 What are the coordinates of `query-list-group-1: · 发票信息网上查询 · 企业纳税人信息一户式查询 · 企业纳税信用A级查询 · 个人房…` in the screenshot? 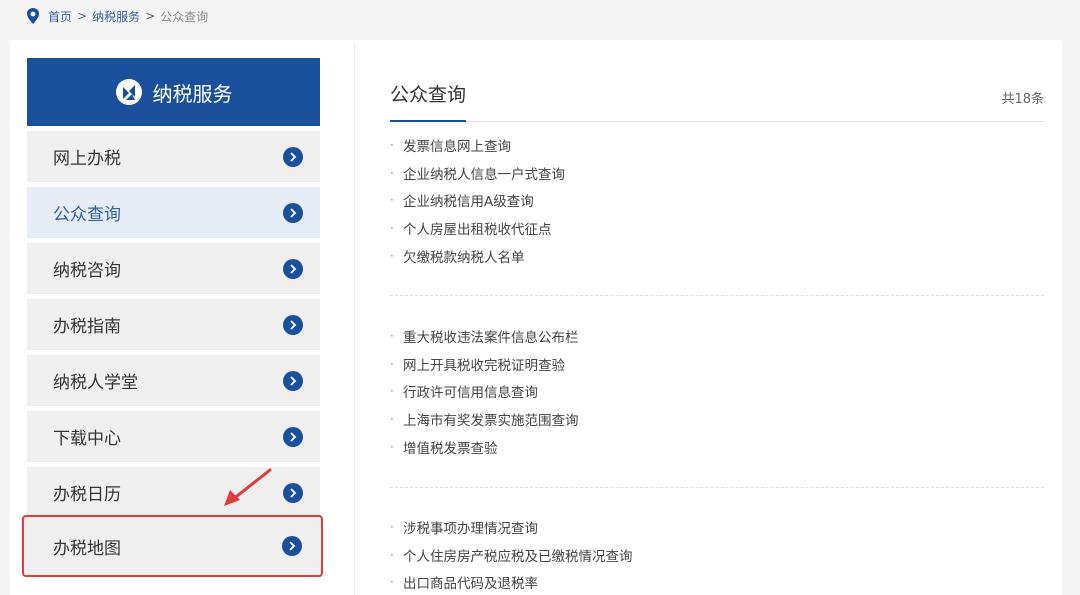 It's located at (477, 200).